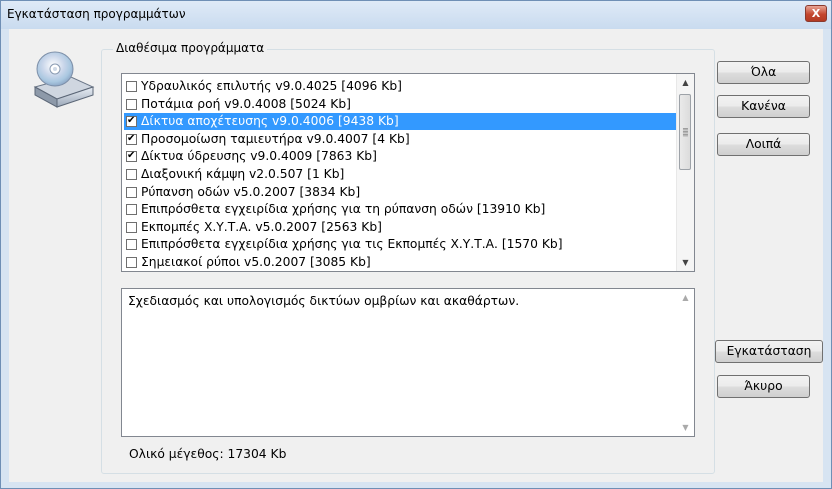 This screenshot has height=489, width=832. I want to click on program-label: Εκπομπές Χ.Υ.Τ.Α. v5.0.2007 [2563 Kb], so click(261, 226).